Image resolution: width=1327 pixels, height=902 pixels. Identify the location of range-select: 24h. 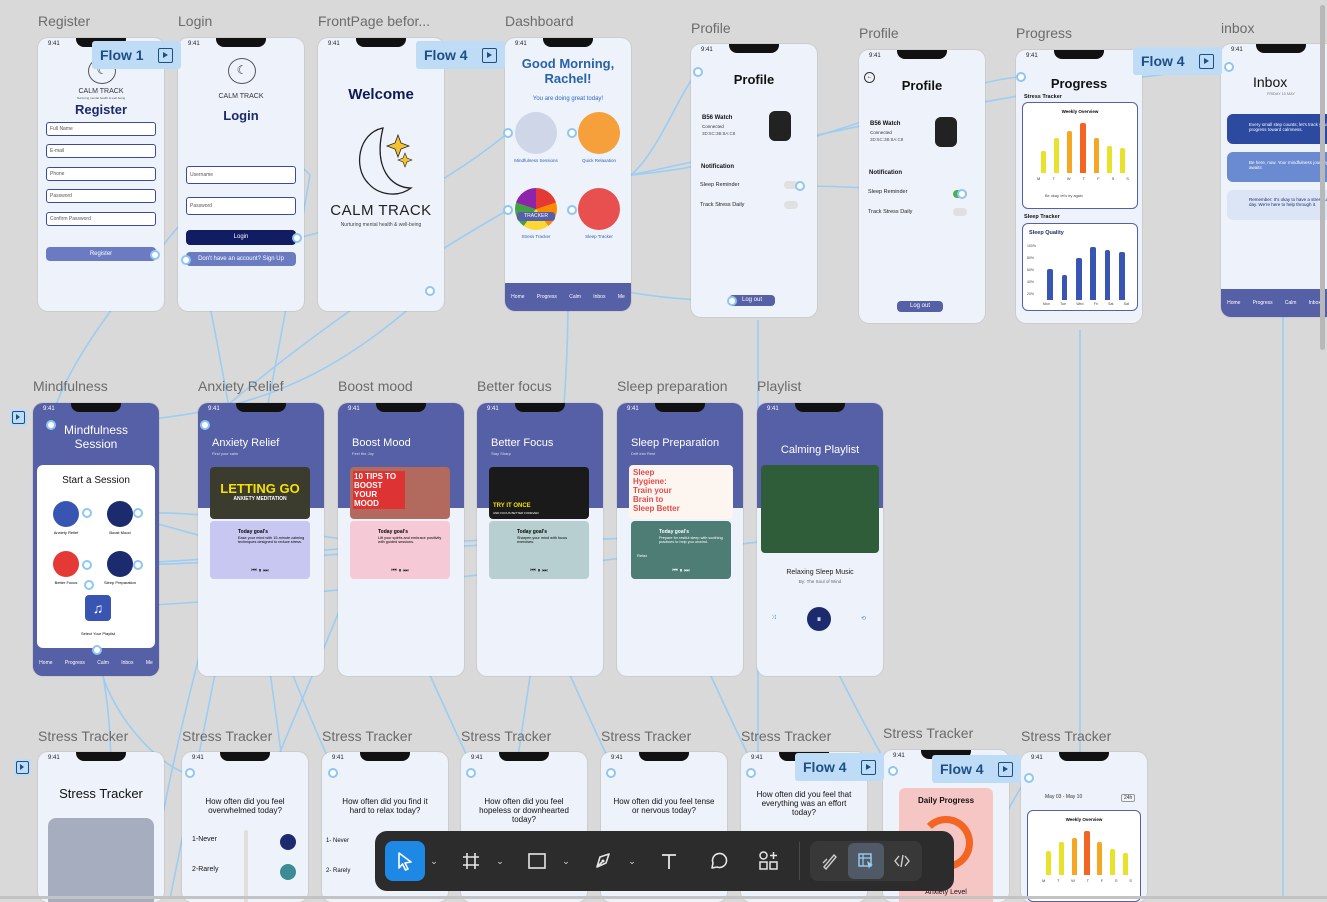
(1128, 798).